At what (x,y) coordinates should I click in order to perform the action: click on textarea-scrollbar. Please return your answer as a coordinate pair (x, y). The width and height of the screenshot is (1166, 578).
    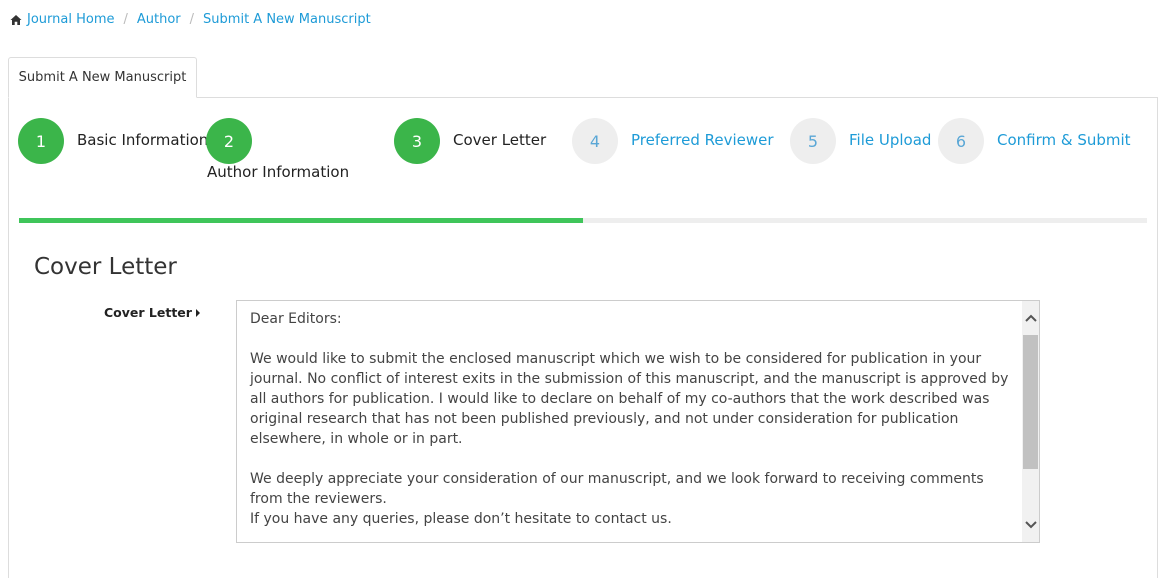
    Looking at the image, I should click on (1030, 421).